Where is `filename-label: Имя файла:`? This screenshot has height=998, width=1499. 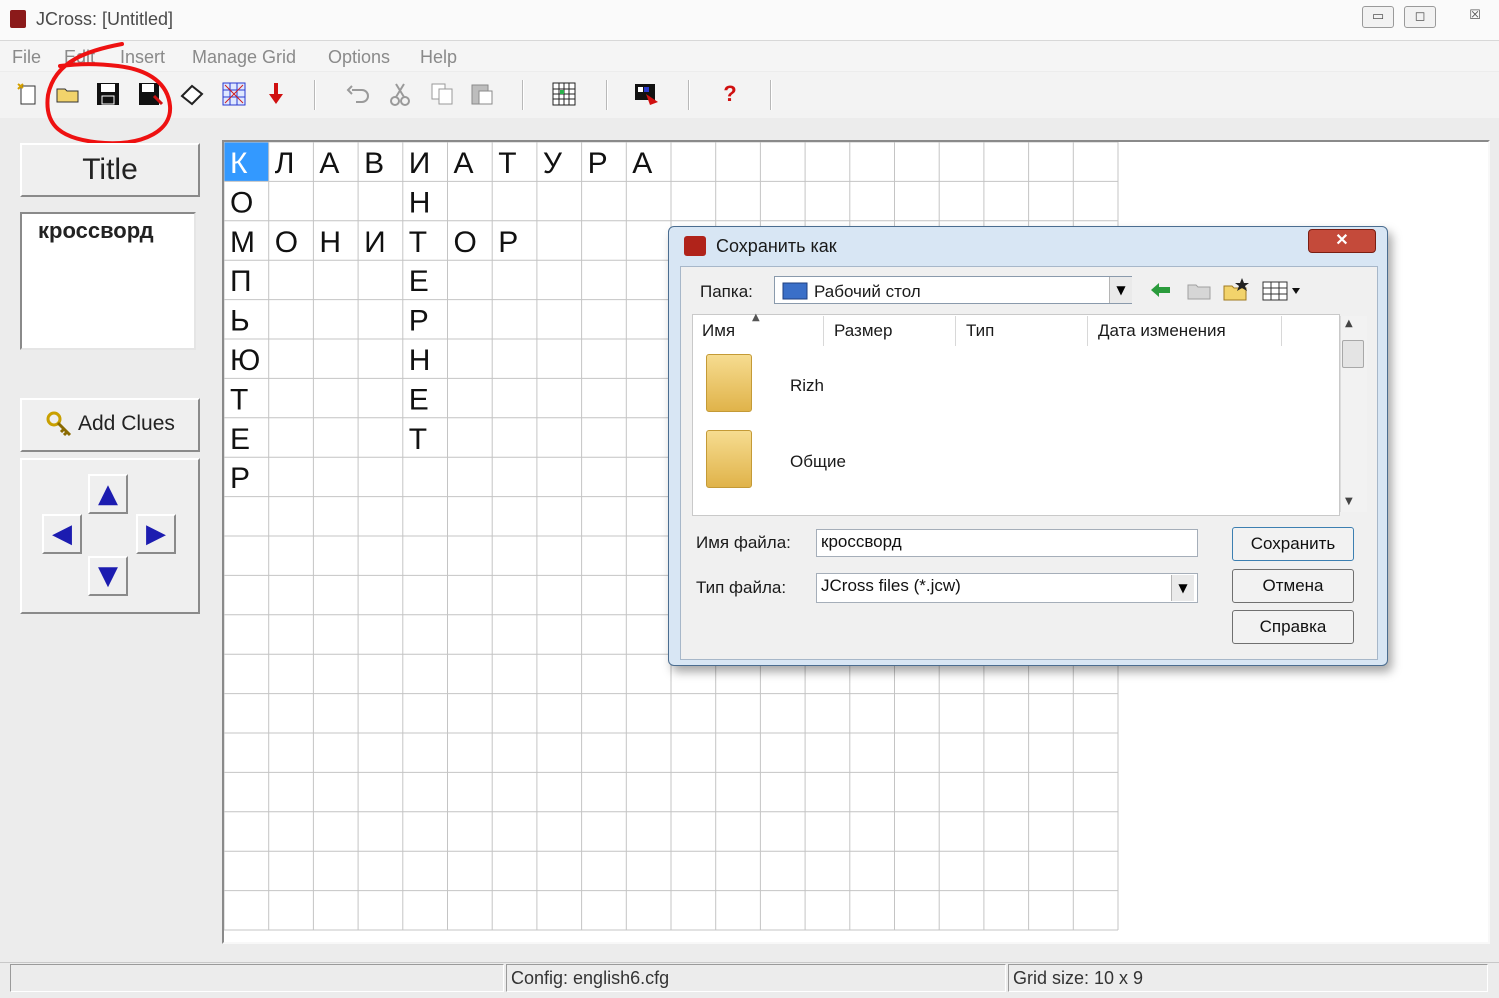
filename-label: Имя файла: is located at coordinates (743, 542).